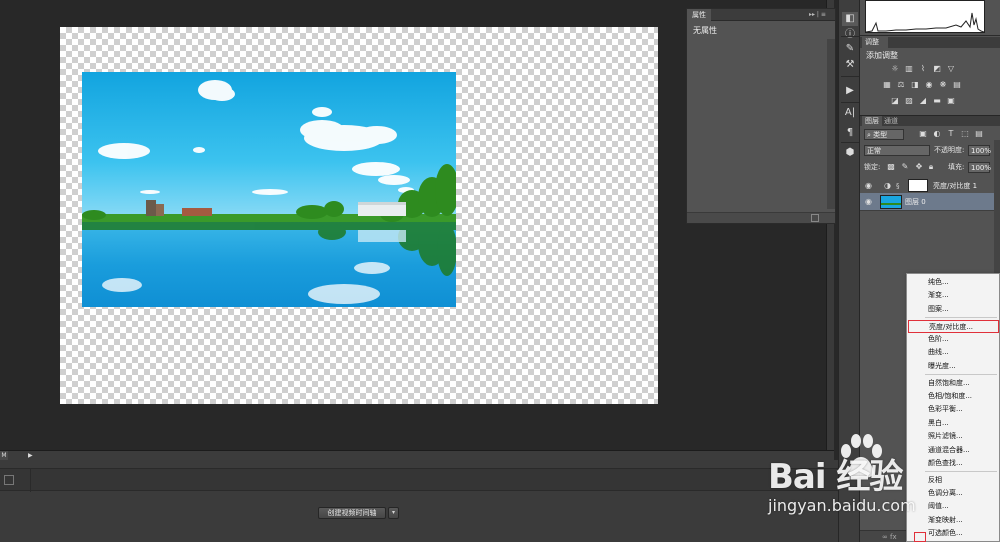 Image resolution: width=1000 pixels, height=542 pixels. Describe the element at coordinates (918, 185) in the screenshot. I see `mask-icon` at that location.